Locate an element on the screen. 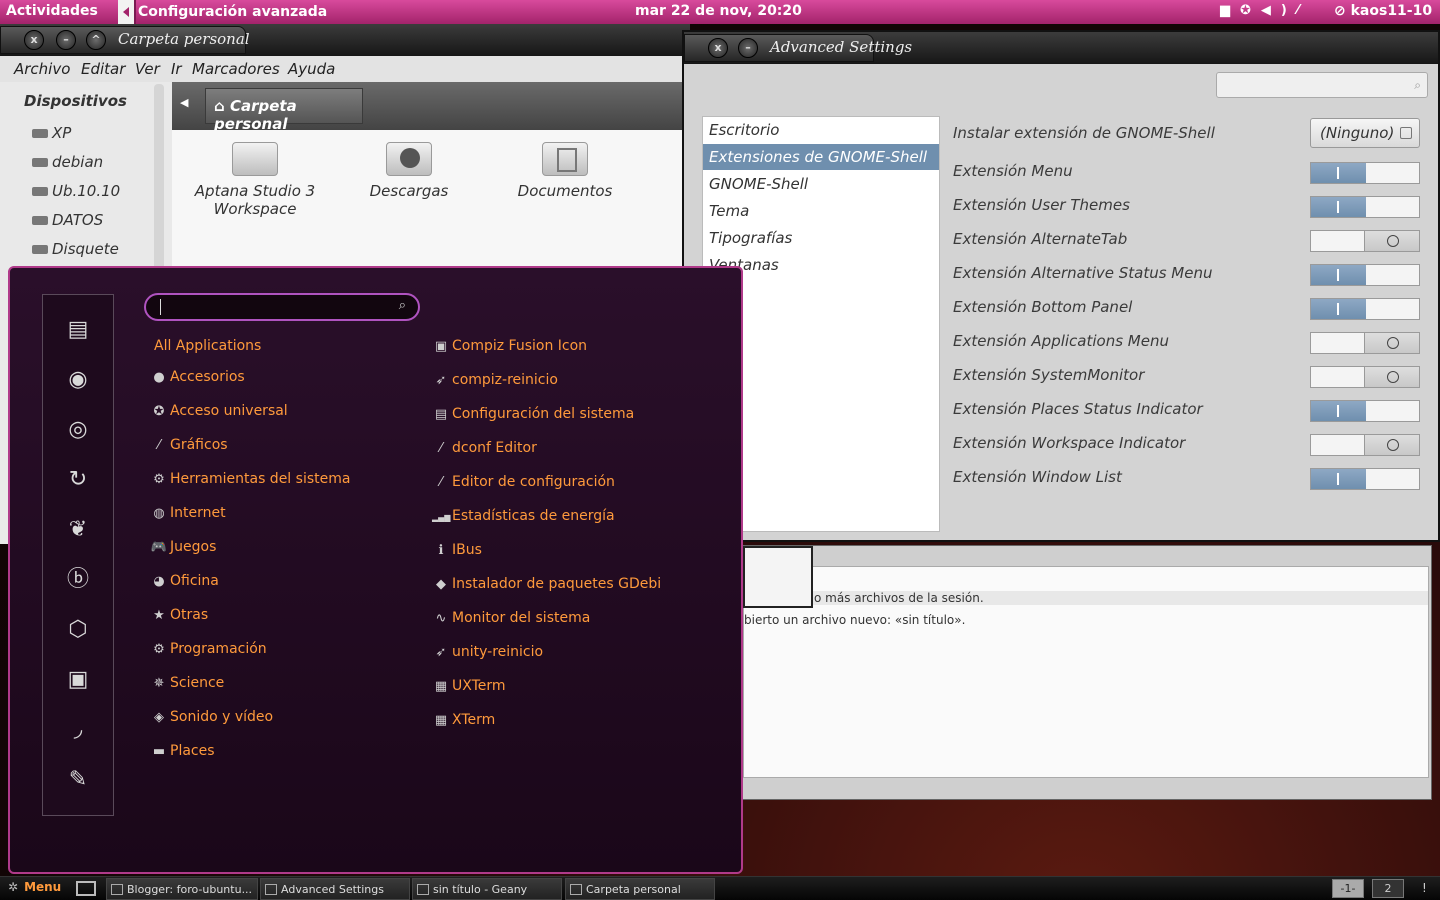 This screenshot has width=1440, height=900. files-icon: ▤ is located at coordinates (78, 330).